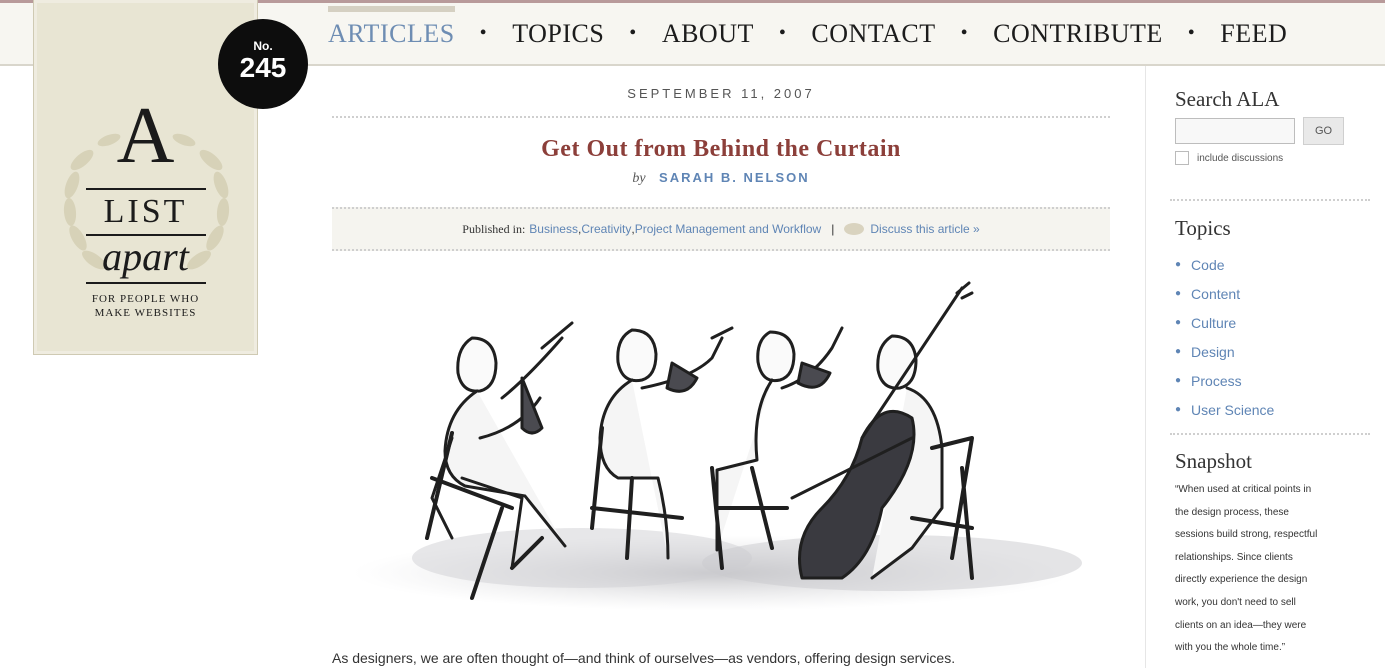 This screenshot has width=1385, height=668. Describe the element at coordinates (1213, 323) in the screenshot. I see `topic-link-culture: Culture` at that location.